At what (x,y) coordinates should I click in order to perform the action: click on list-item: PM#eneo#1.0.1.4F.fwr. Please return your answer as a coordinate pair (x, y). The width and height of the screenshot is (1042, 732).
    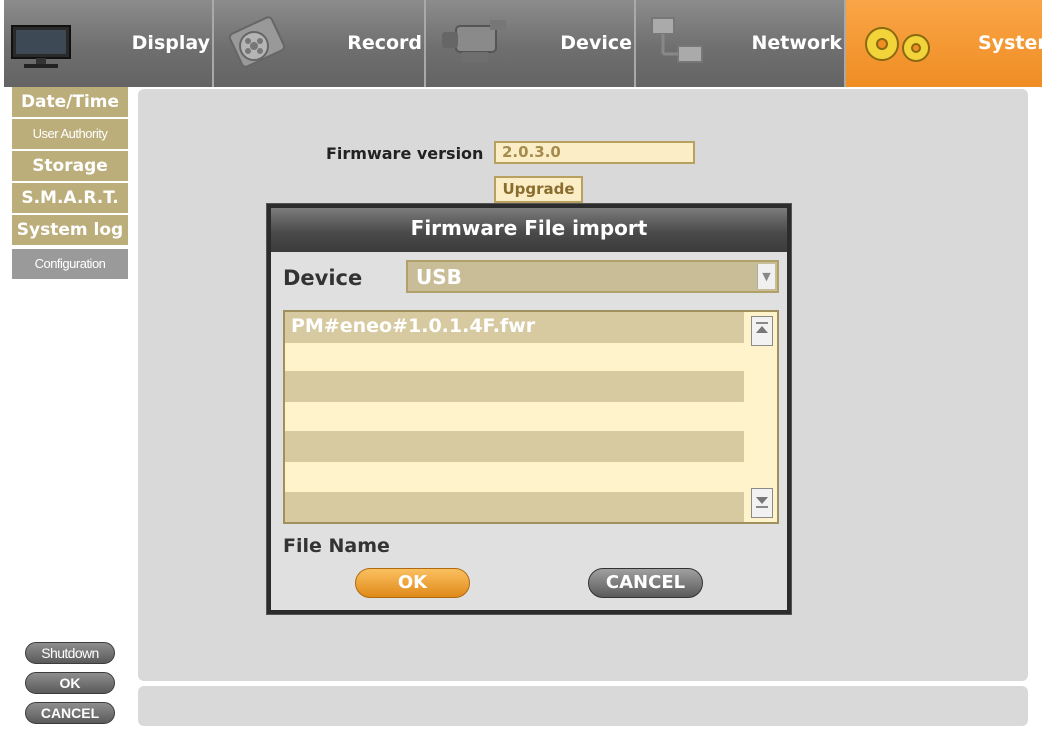
    Looking at the image, I should click on (514, 327).